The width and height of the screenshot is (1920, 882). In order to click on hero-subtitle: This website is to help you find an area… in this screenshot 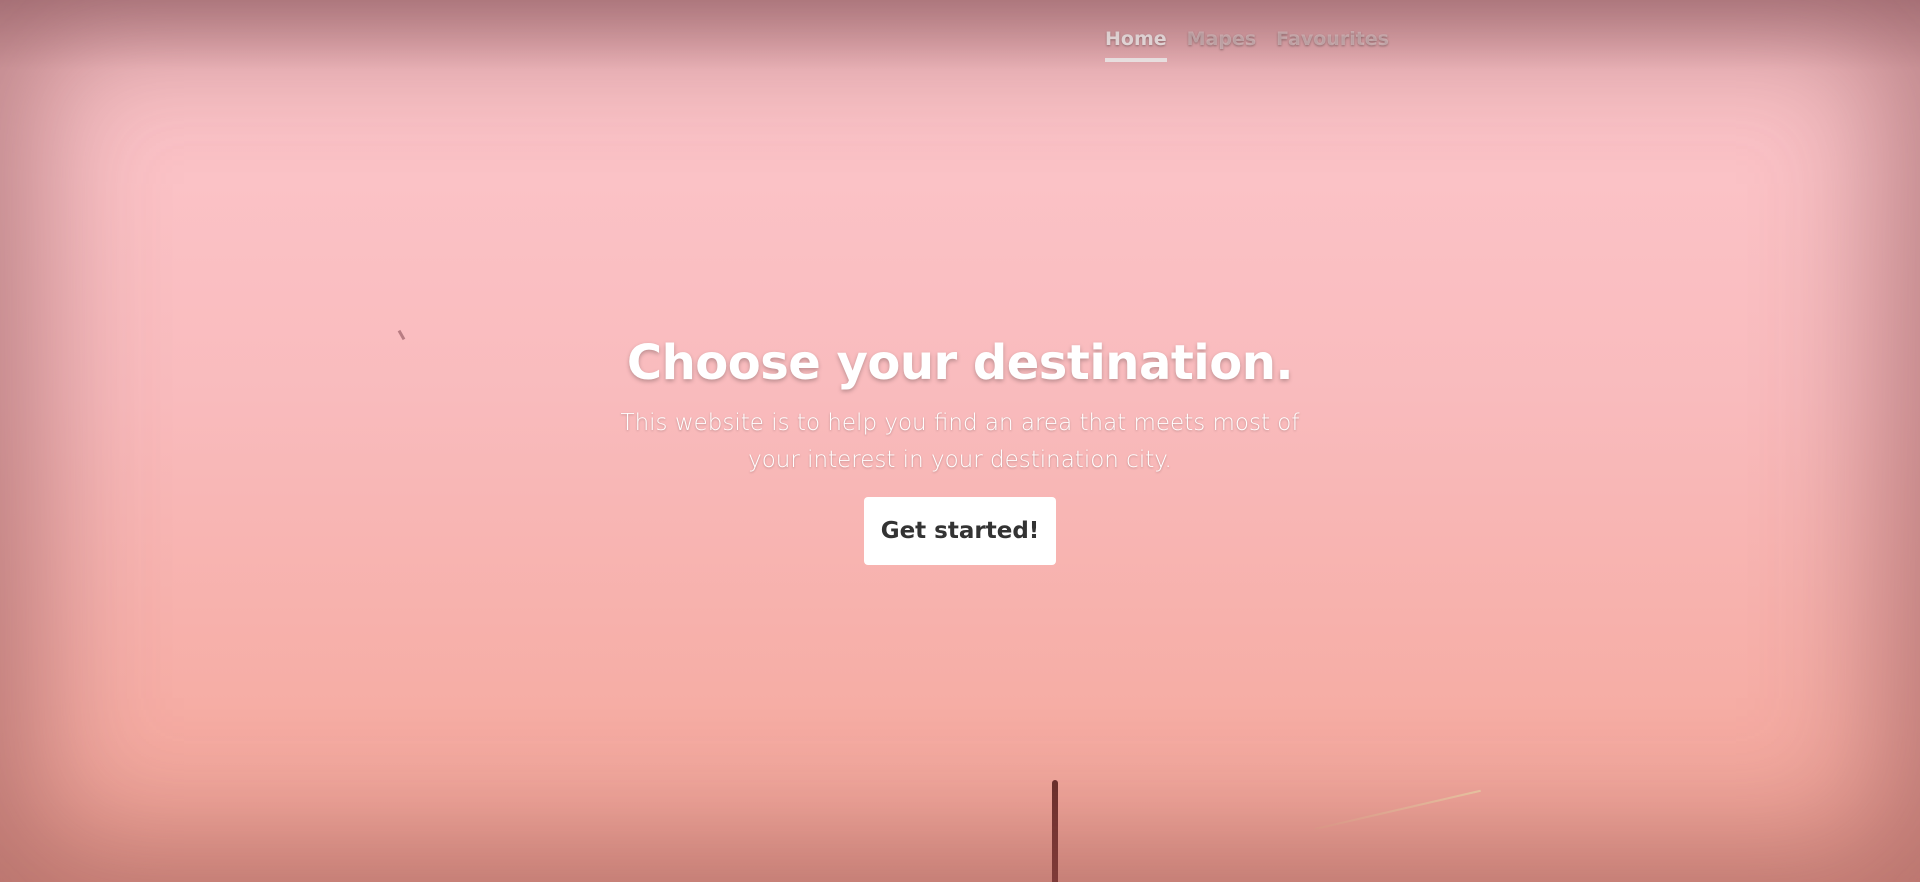, I will do `click(960, 441)`.